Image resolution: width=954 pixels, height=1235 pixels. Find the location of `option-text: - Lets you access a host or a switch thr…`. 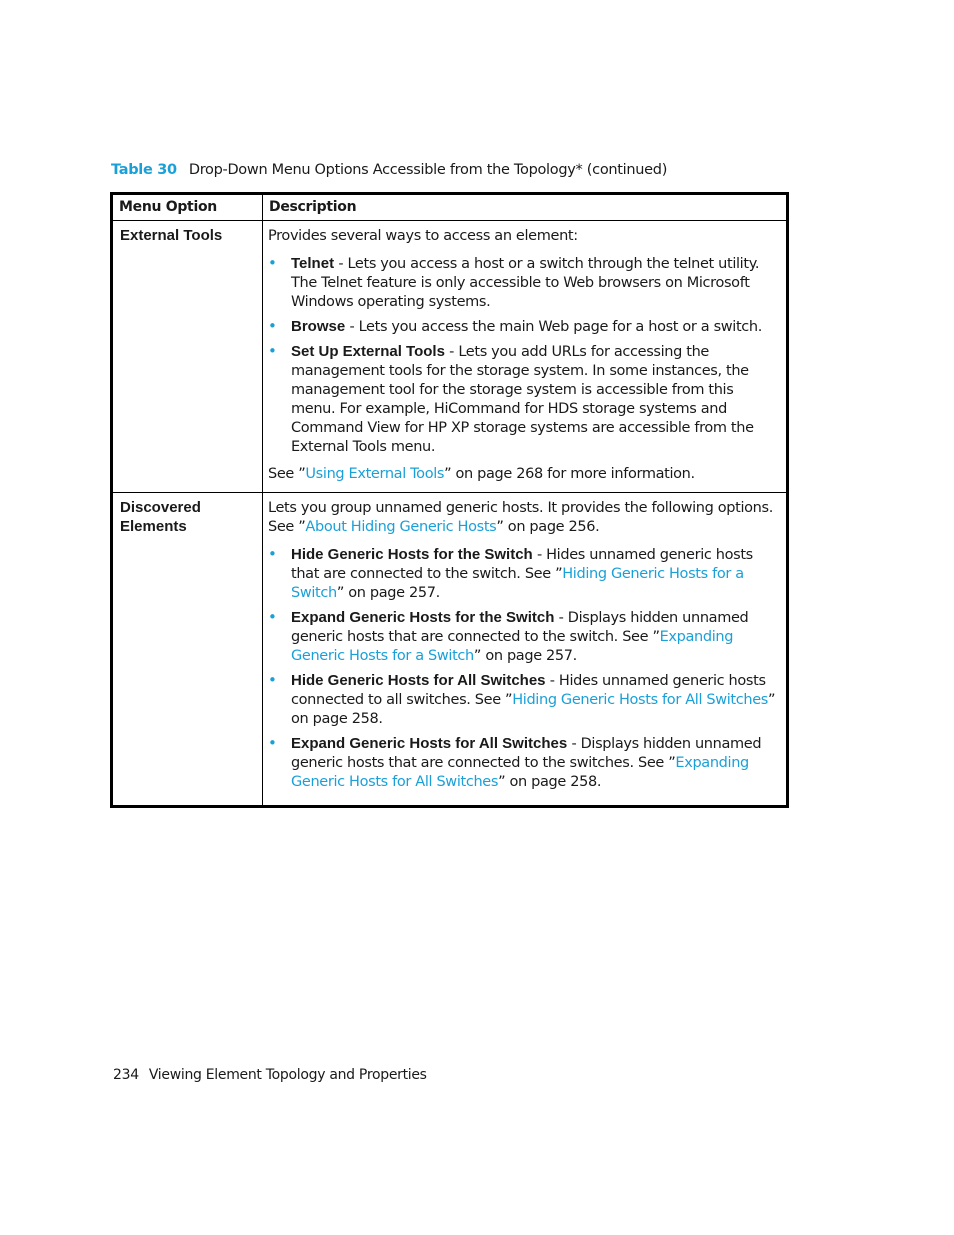

option-text: - Lets you access a host or a switch thr… is located at coordinates (525, 283).